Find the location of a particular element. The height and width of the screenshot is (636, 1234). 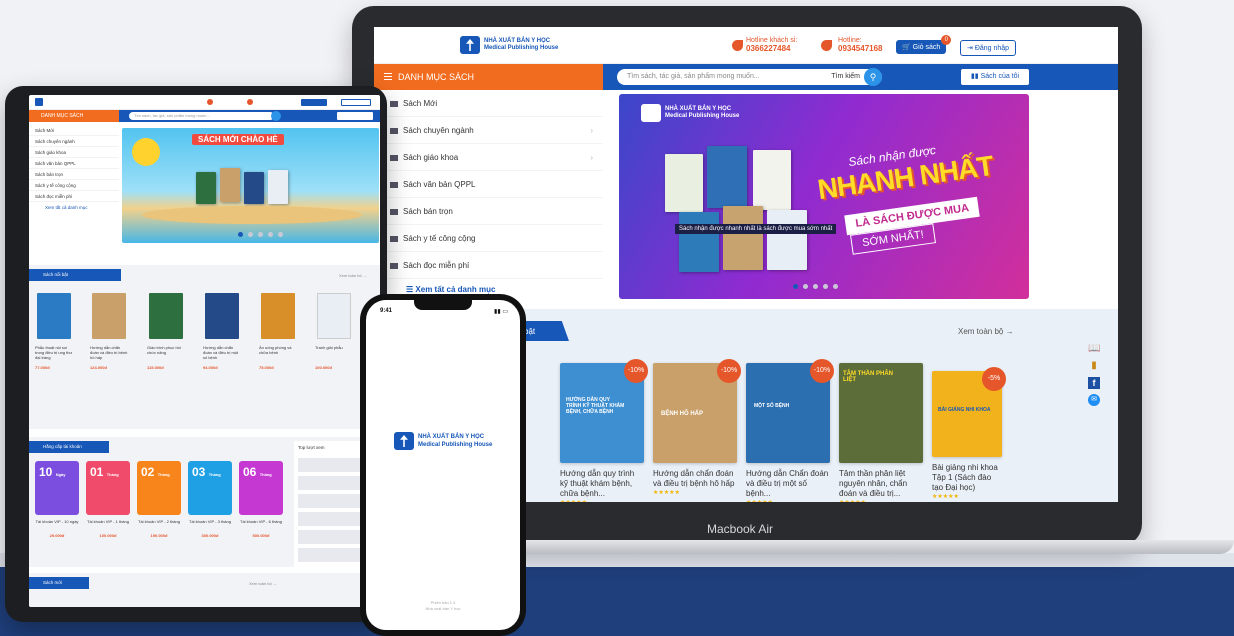

sidebar-item-specialized: Sách chuyên ngành › is located at coordinates (488, 130).